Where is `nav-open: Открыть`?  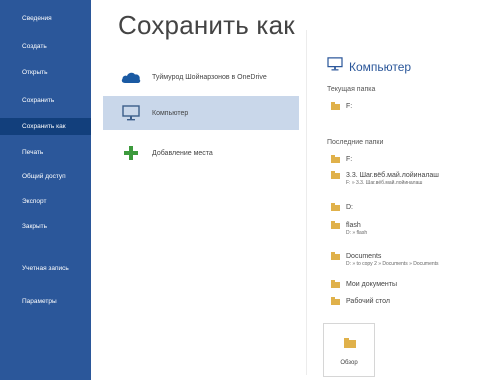
nav-open: Открыть is located at coordinates (45, 72).